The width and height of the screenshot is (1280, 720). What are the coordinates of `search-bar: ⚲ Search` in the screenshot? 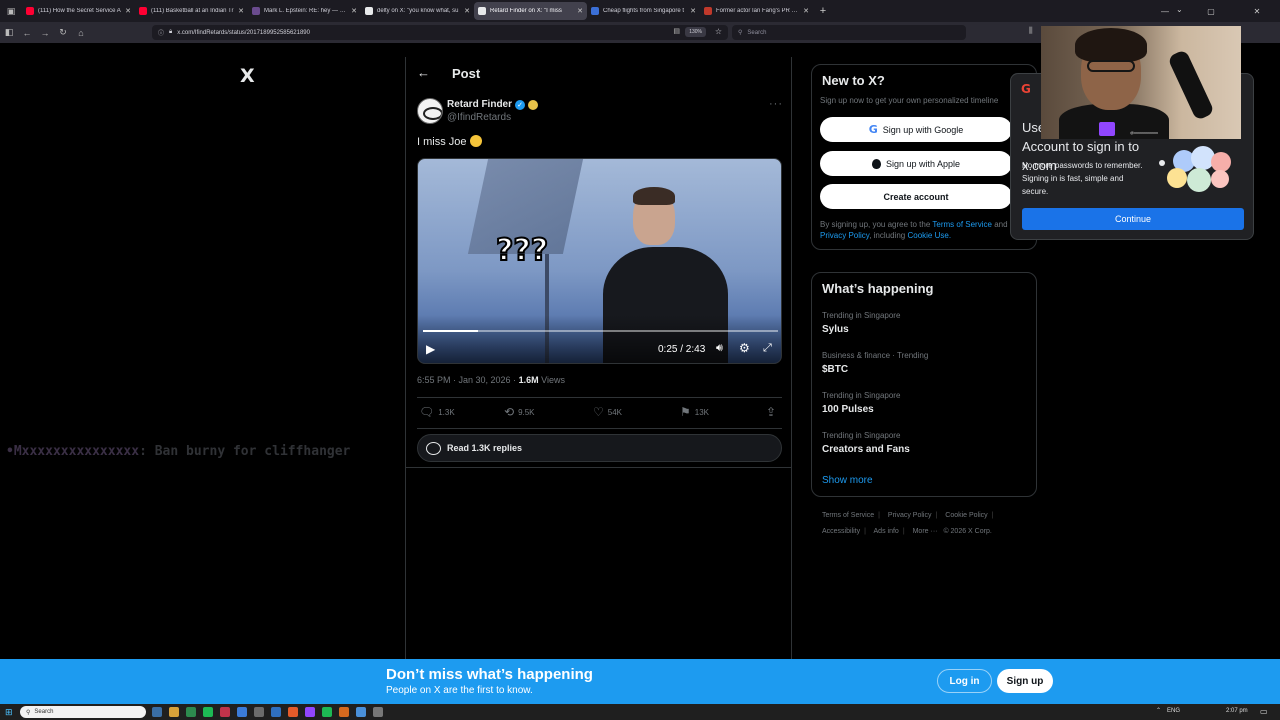 It's located at (849, 32).